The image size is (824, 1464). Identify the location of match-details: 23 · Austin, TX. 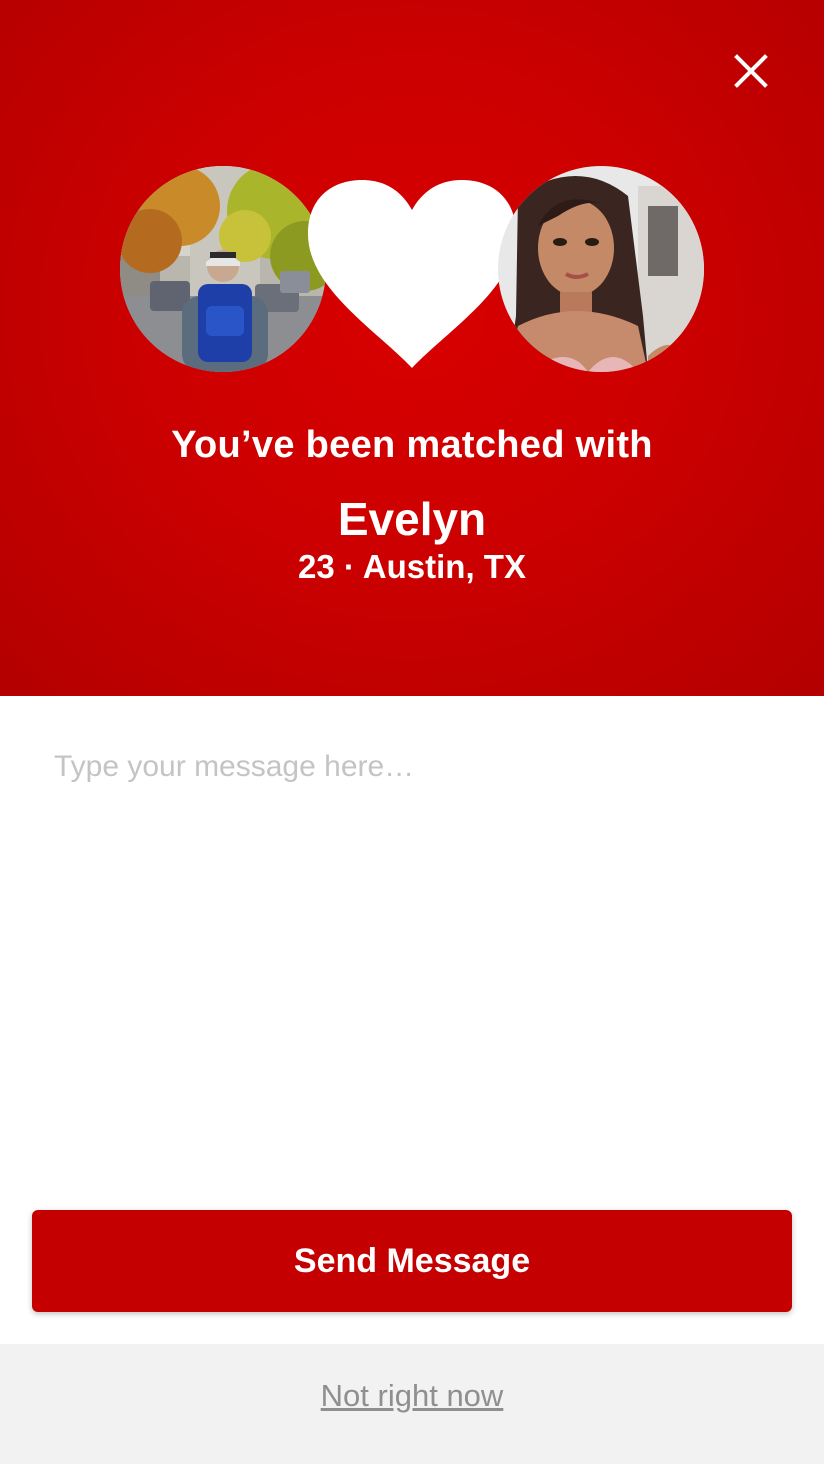
(412, 566).